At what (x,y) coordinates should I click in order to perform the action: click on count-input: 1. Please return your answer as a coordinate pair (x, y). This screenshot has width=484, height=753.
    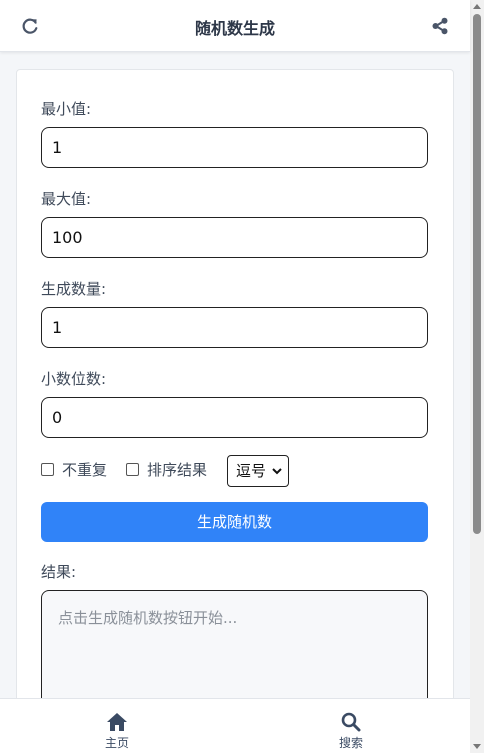
    Looking at the image, I should click on (234, 327).